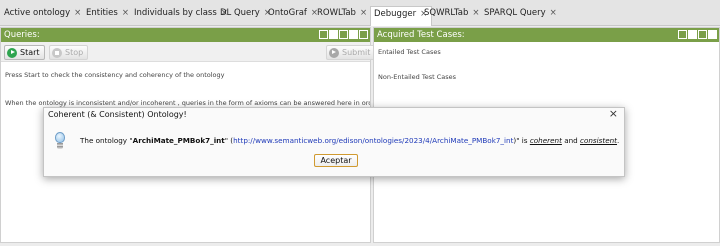 The image size is (720, 246). Describe the element at coordinates (117, 114) in the screenshot. I see `dialog-title: Coherent (& Consistent) Ontology!` at that location.